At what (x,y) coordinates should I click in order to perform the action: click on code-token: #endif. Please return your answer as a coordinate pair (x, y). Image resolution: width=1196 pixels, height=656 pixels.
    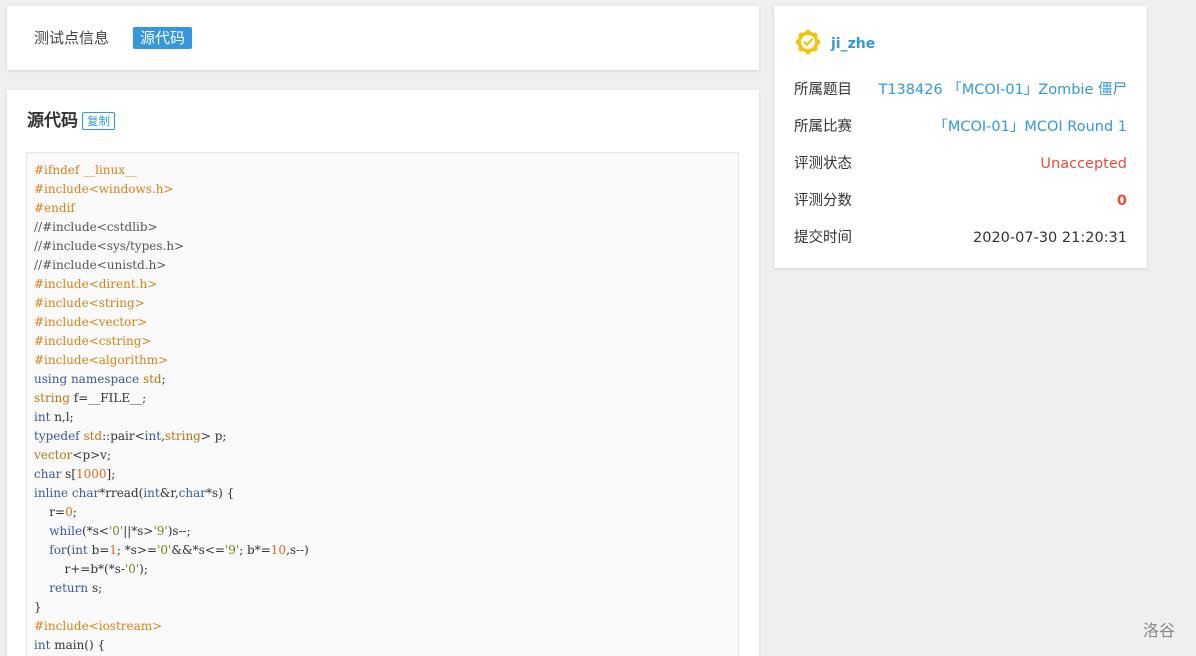
    Looking at the image, I should click on (54, 208).